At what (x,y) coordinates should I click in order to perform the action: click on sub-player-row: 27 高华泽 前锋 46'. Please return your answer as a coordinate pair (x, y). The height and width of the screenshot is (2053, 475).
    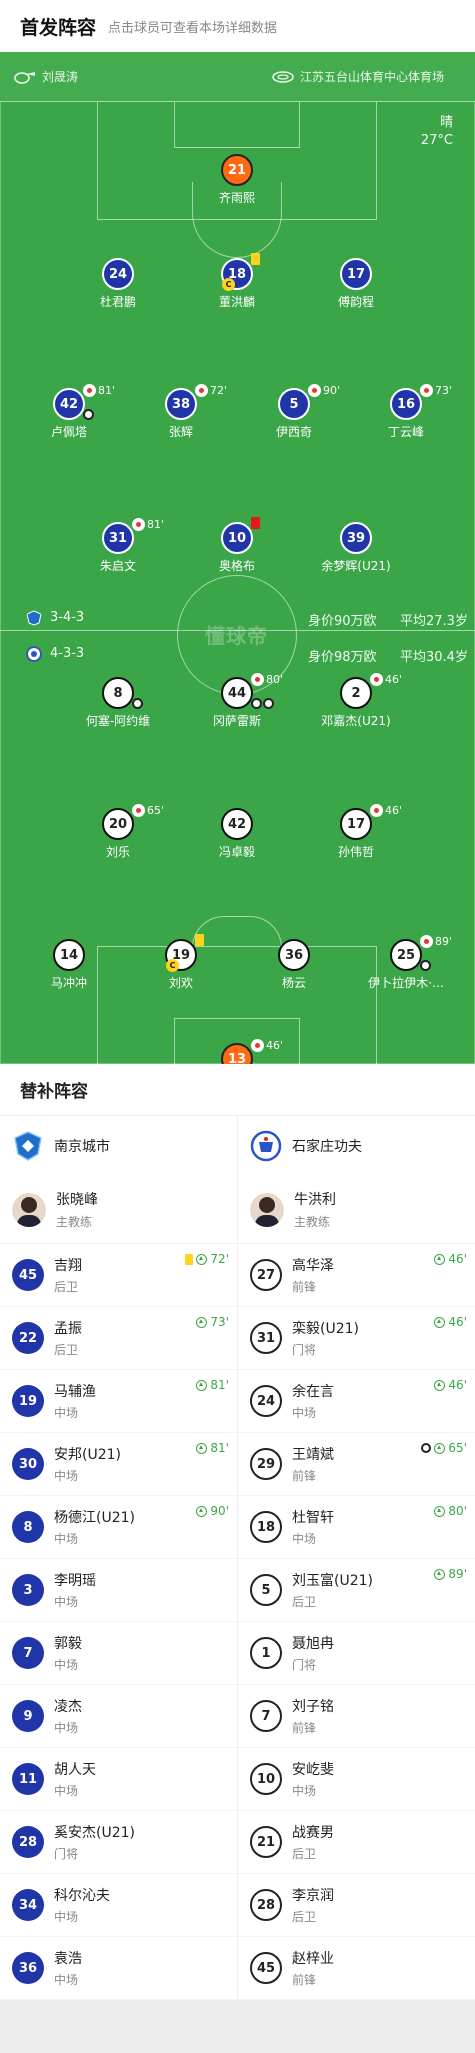
    Looking at the image, I should click on (356, 1275).